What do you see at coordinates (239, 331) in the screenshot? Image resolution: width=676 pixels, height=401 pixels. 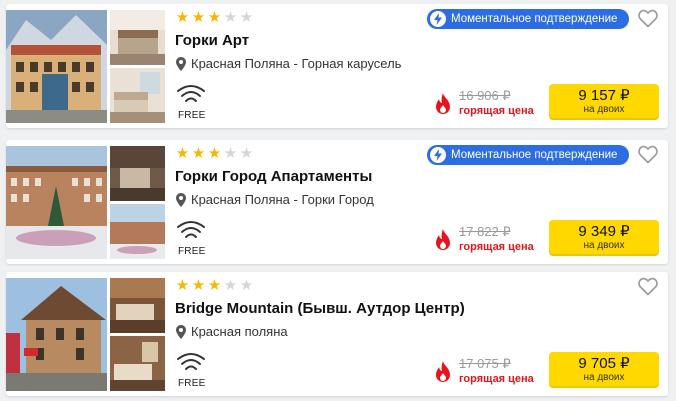 I see `location-text: Красная поляна` at bounding box center [239, 331].